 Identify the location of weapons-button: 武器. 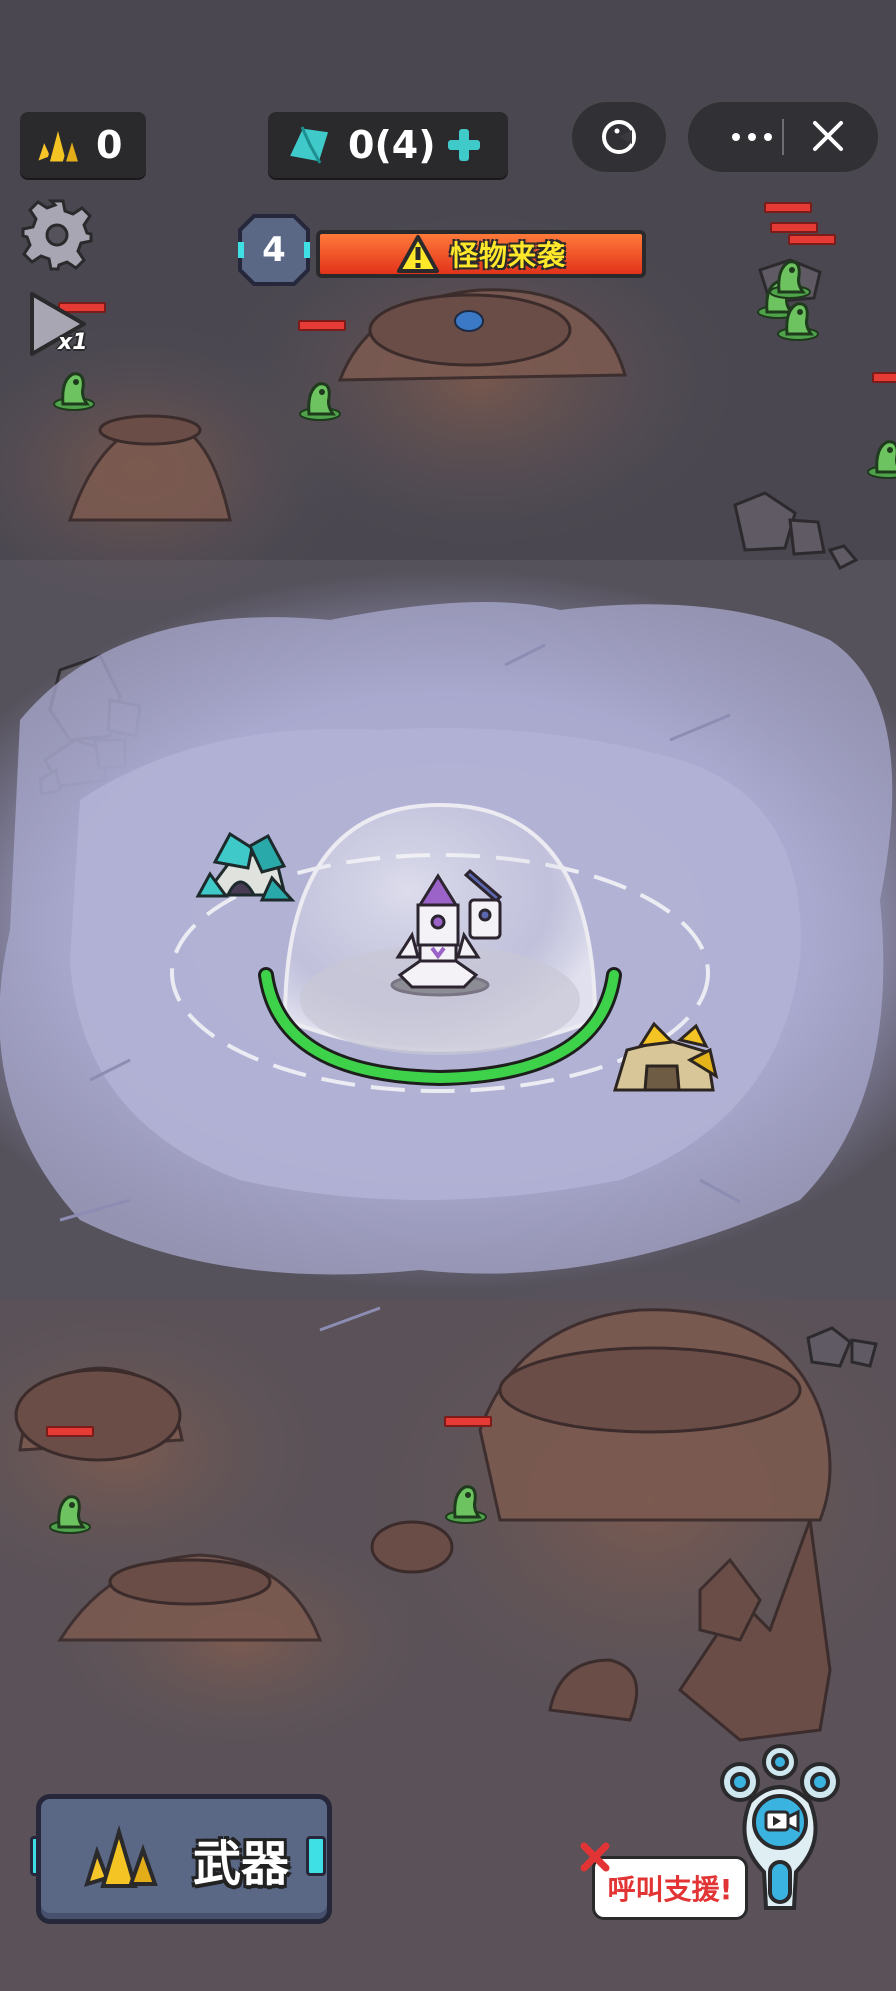
(184, 1859).